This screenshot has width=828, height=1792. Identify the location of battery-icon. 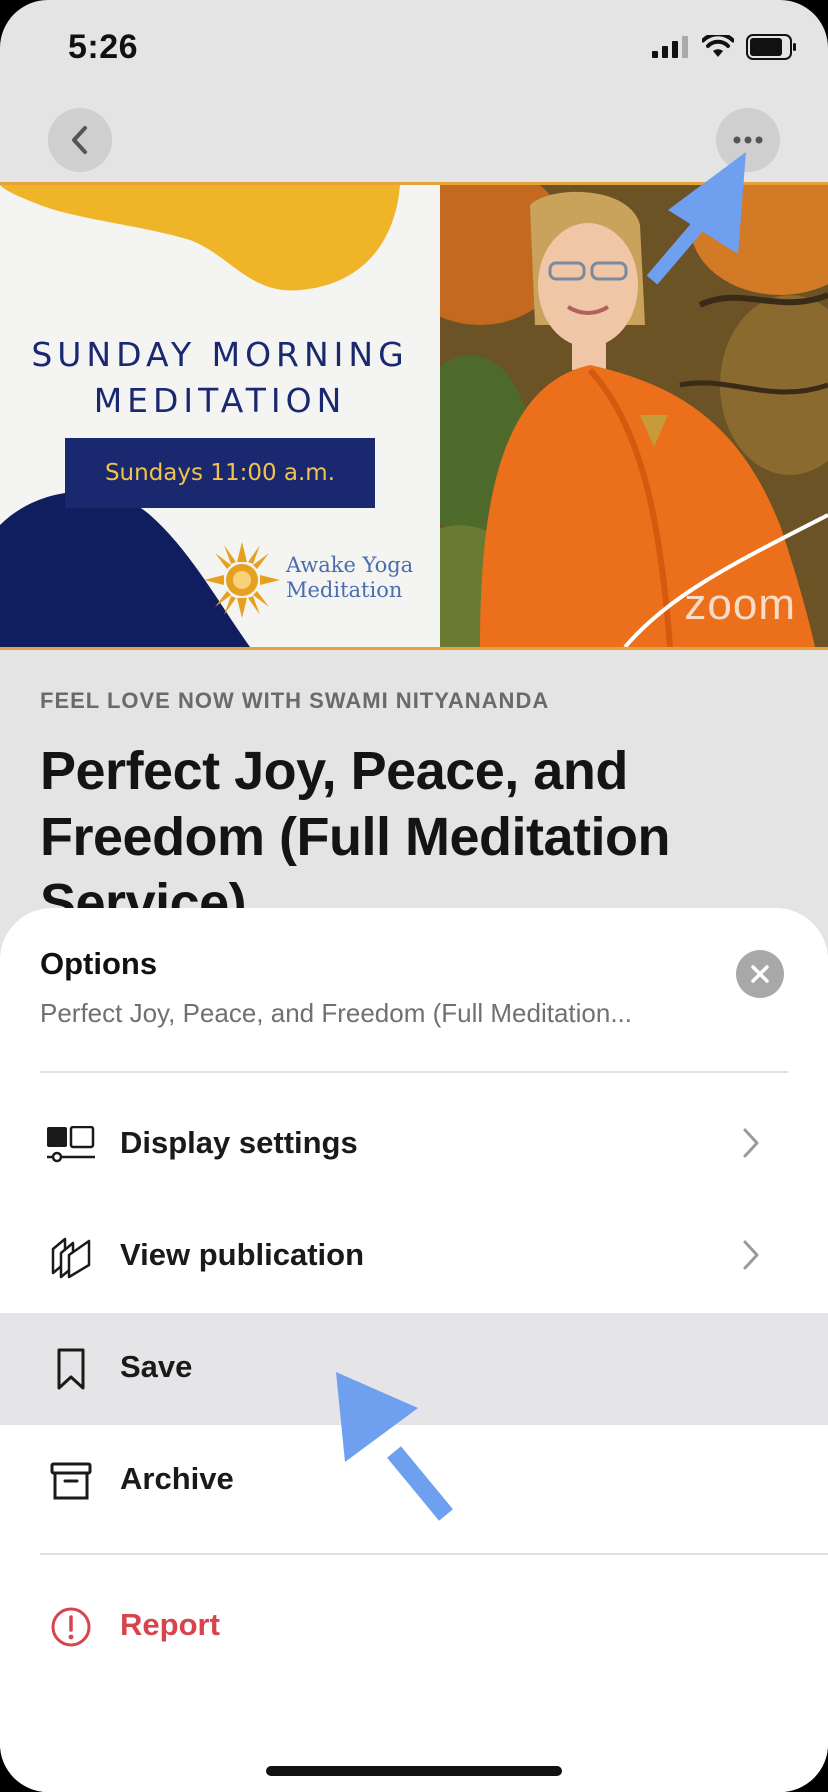
(771, 47).